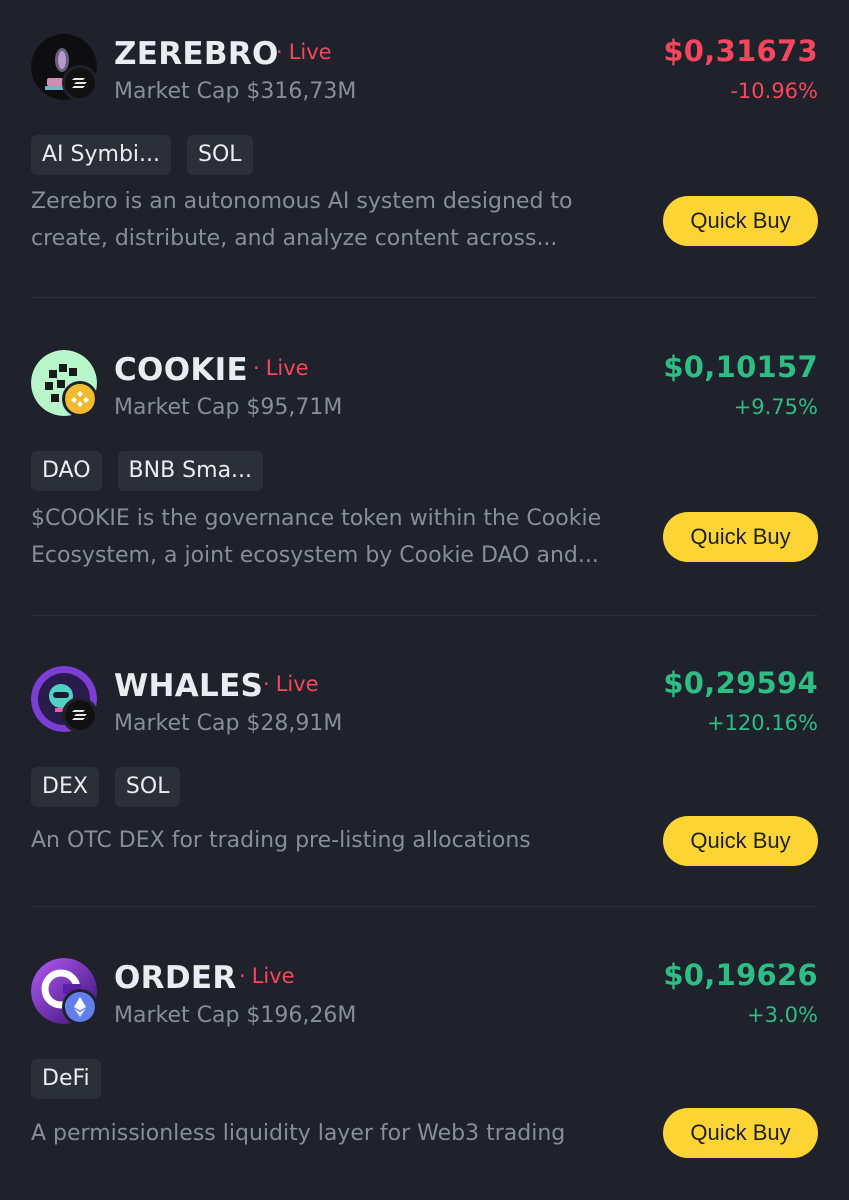  I want to click on tag-list: DeFi, so click(66, 1079).